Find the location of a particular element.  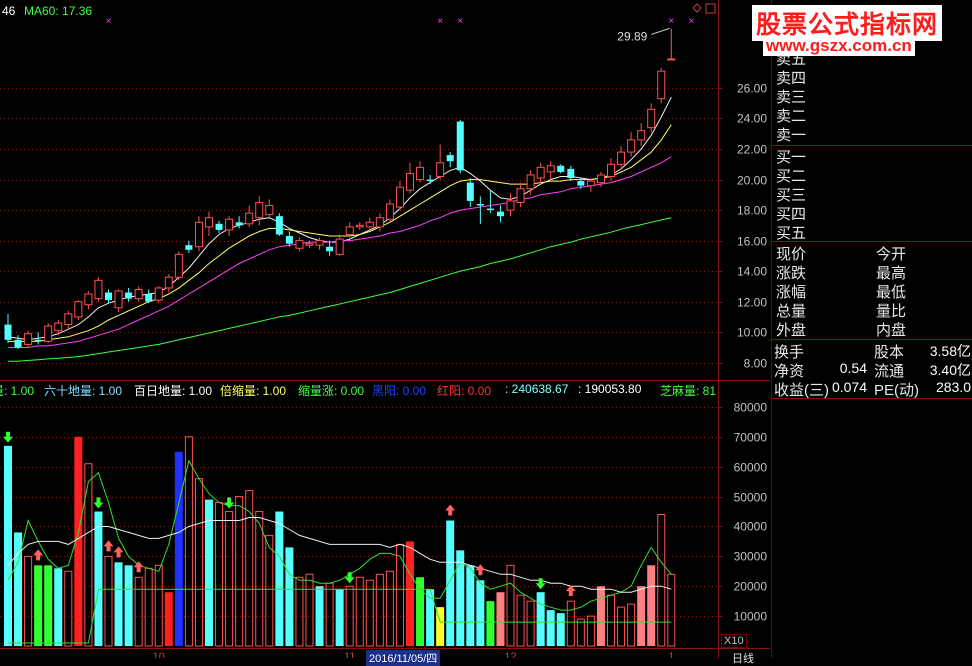

fundamental-value: 0.54 is located at coordinates (853, 368).